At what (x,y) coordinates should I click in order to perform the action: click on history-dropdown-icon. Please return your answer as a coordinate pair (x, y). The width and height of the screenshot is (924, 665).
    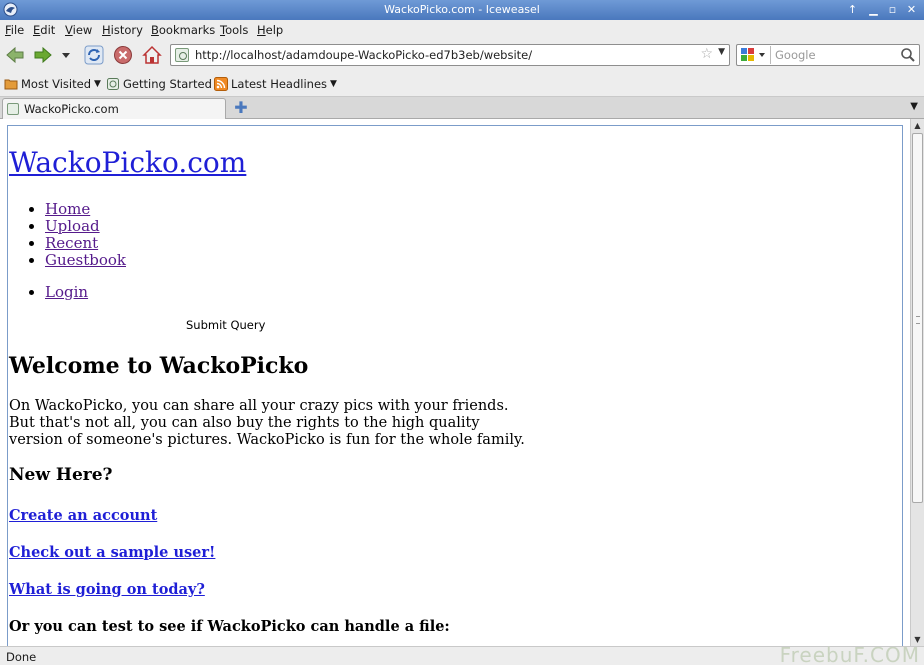
    Looking at the image, I should click on (66, 55).